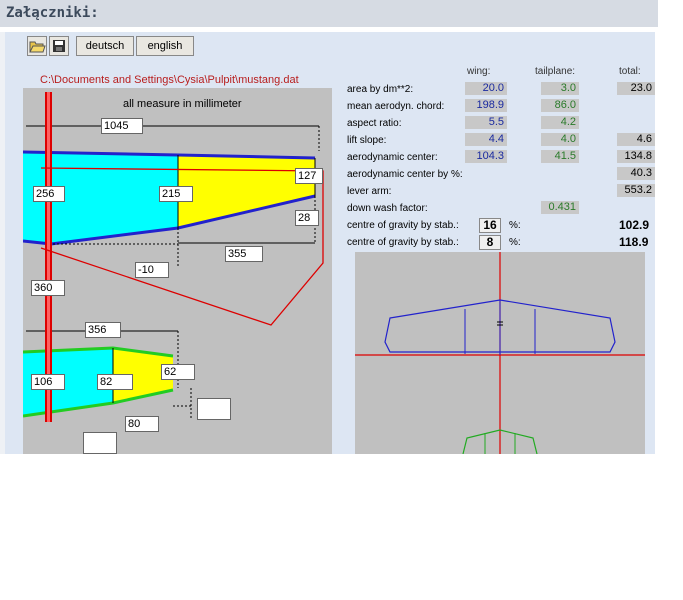  What do you see at coordinates (380, 89) in the screenshot?
I see `area-label: area by dm**2:` at bounding box center [380, 89].